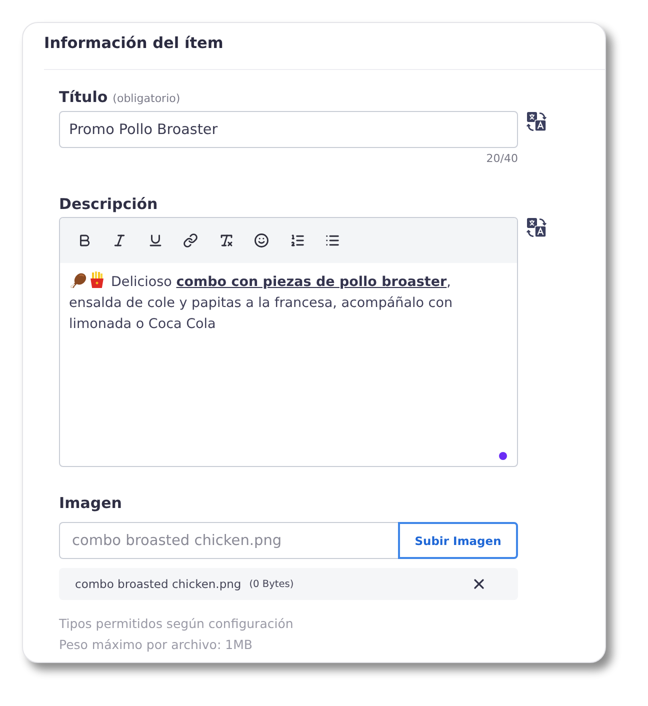 The image size is (648, 706). What do you see at coordinates (176, 624) in the screenshot?
I see `help-text: Tipos permitidos según configuración` at bounding box center [176, 624].